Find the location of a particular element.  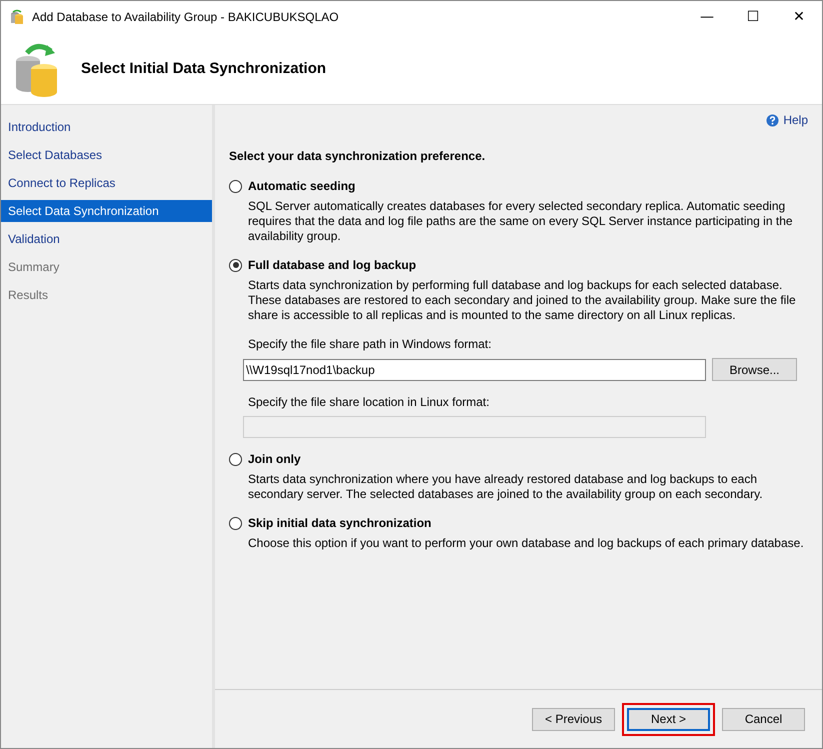

option-label: Full database and log backup is located at coordinates (332, 265).